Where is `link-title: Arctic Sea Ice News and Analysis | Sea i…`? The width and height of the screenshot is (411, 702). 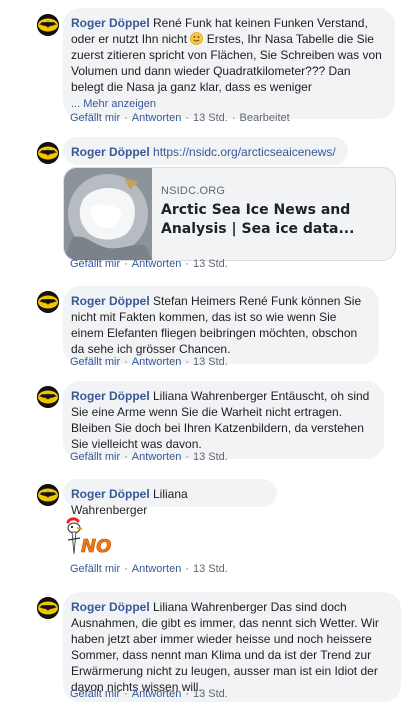 link-title: Arctic Sea Ice News and Analysis | Sea i… is located at coordinates (273, 220).